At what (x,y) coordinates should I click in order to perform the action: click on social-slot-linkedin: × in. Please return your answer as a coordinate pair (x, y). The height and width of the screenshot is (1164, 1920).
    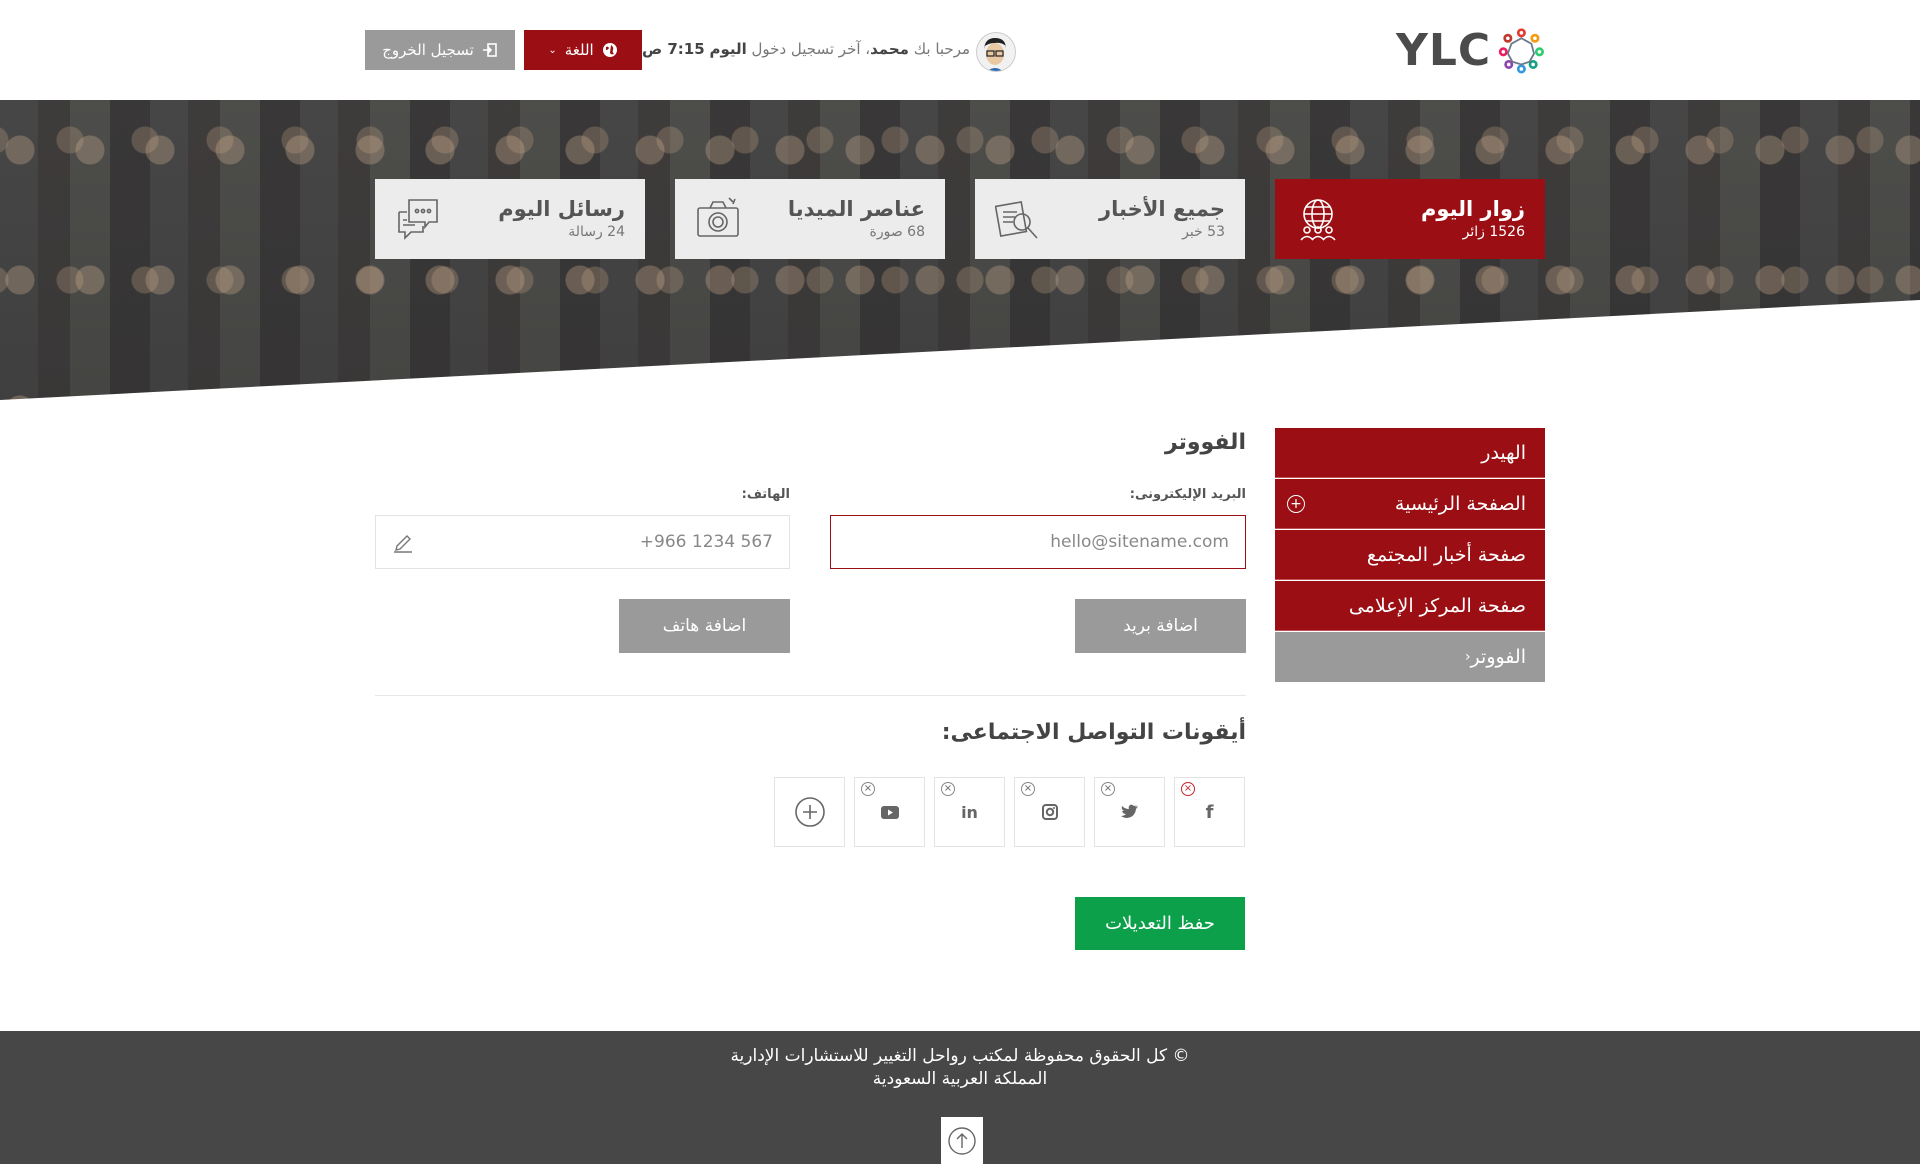
    Looking at the image, I should click on (969, 812).